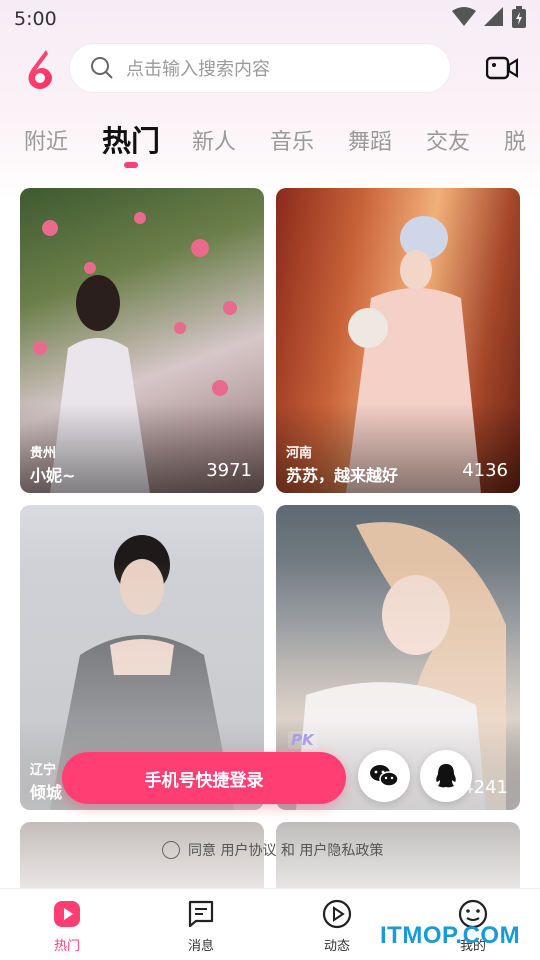 This screenshot has height=960, width=540. I want to click on agreement-row: 同意 用户协议 和 用户隐私政策, so click(272, 850).